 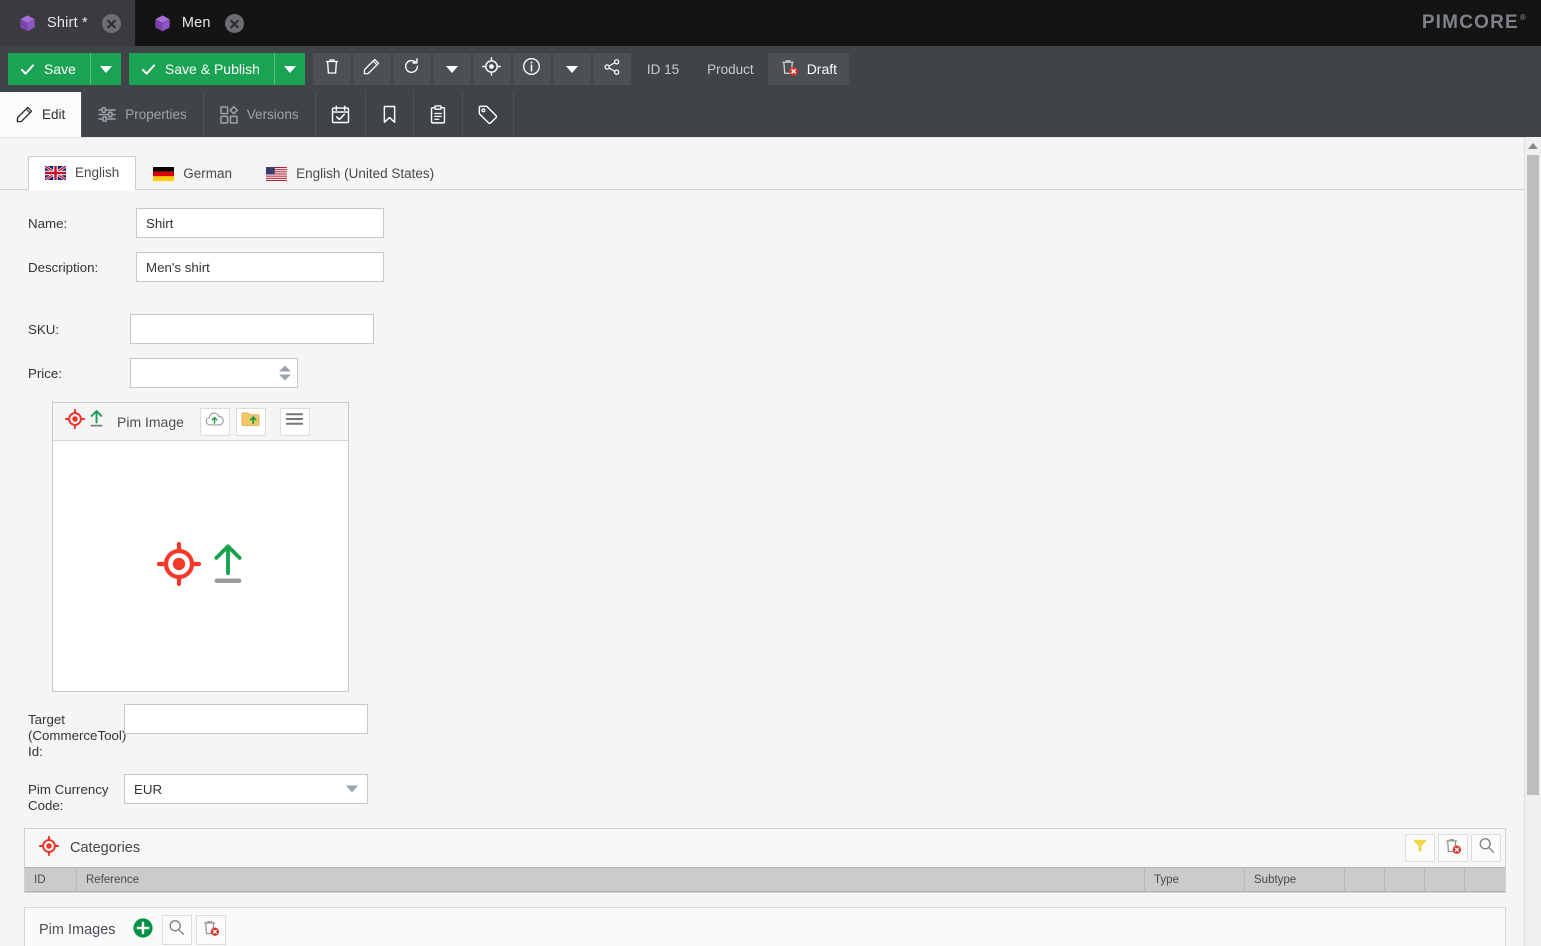 What do you see at coordinates (27, 69) in the screenshot?
I see `check-icon` at bounding box center [27, 69].